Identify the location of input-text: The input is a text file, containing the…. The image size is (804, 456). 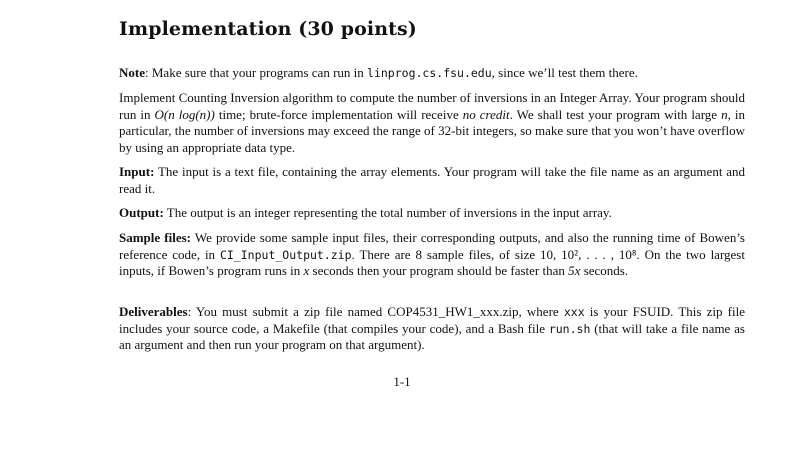
(432, 180).